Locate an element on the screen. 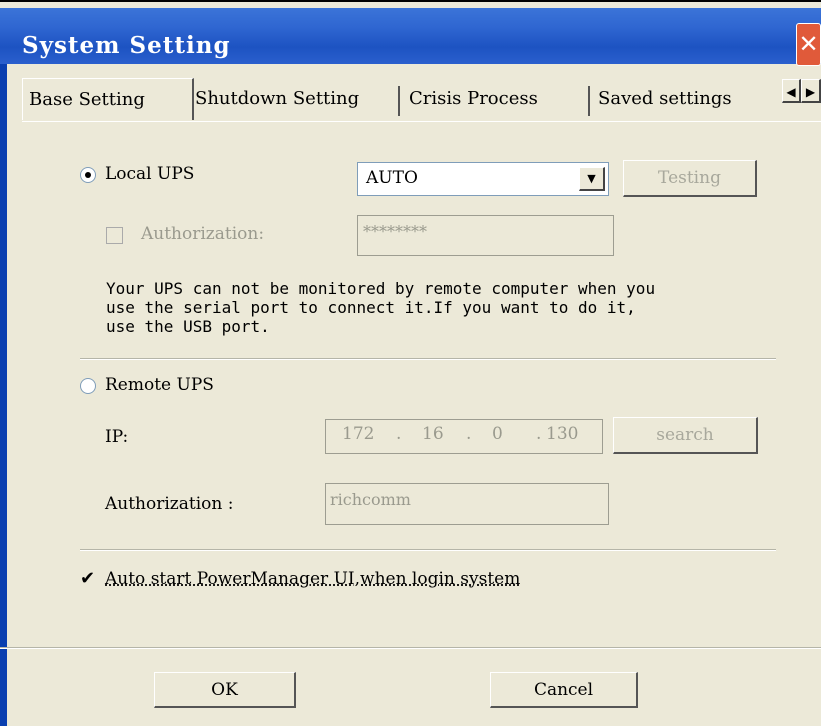 This screenshot has height=726, width=821. radio-selected-dot is located at coordinates (88, 175).